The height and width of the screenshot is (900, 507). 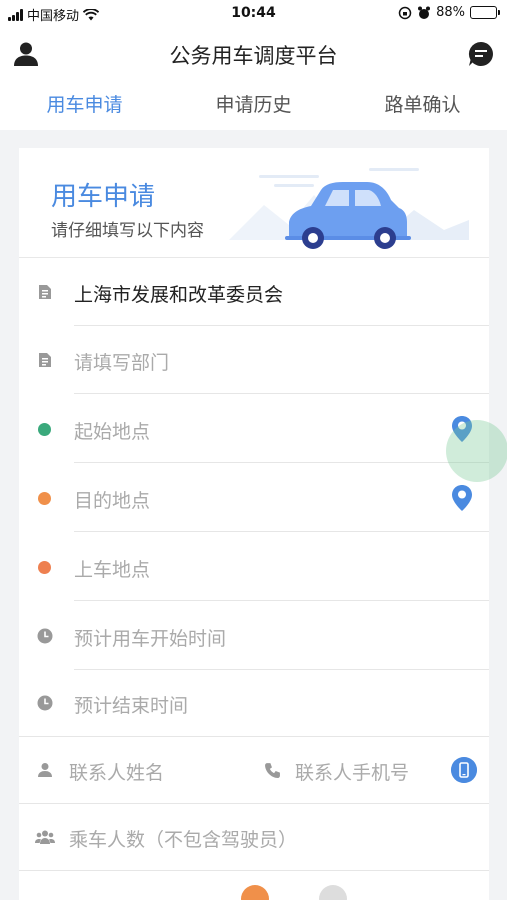 What do you see at coordinates (254, 498) in the screenshot?
I see `destination-field: 目的地点` at bounding box center [254, 498].